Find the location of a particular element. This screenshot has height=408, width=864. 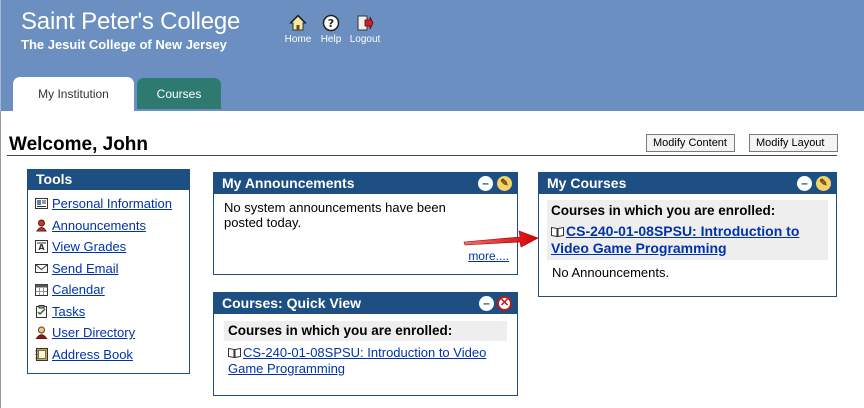

tools-item-calendar: Calendar is located at coordinates (112, 290).